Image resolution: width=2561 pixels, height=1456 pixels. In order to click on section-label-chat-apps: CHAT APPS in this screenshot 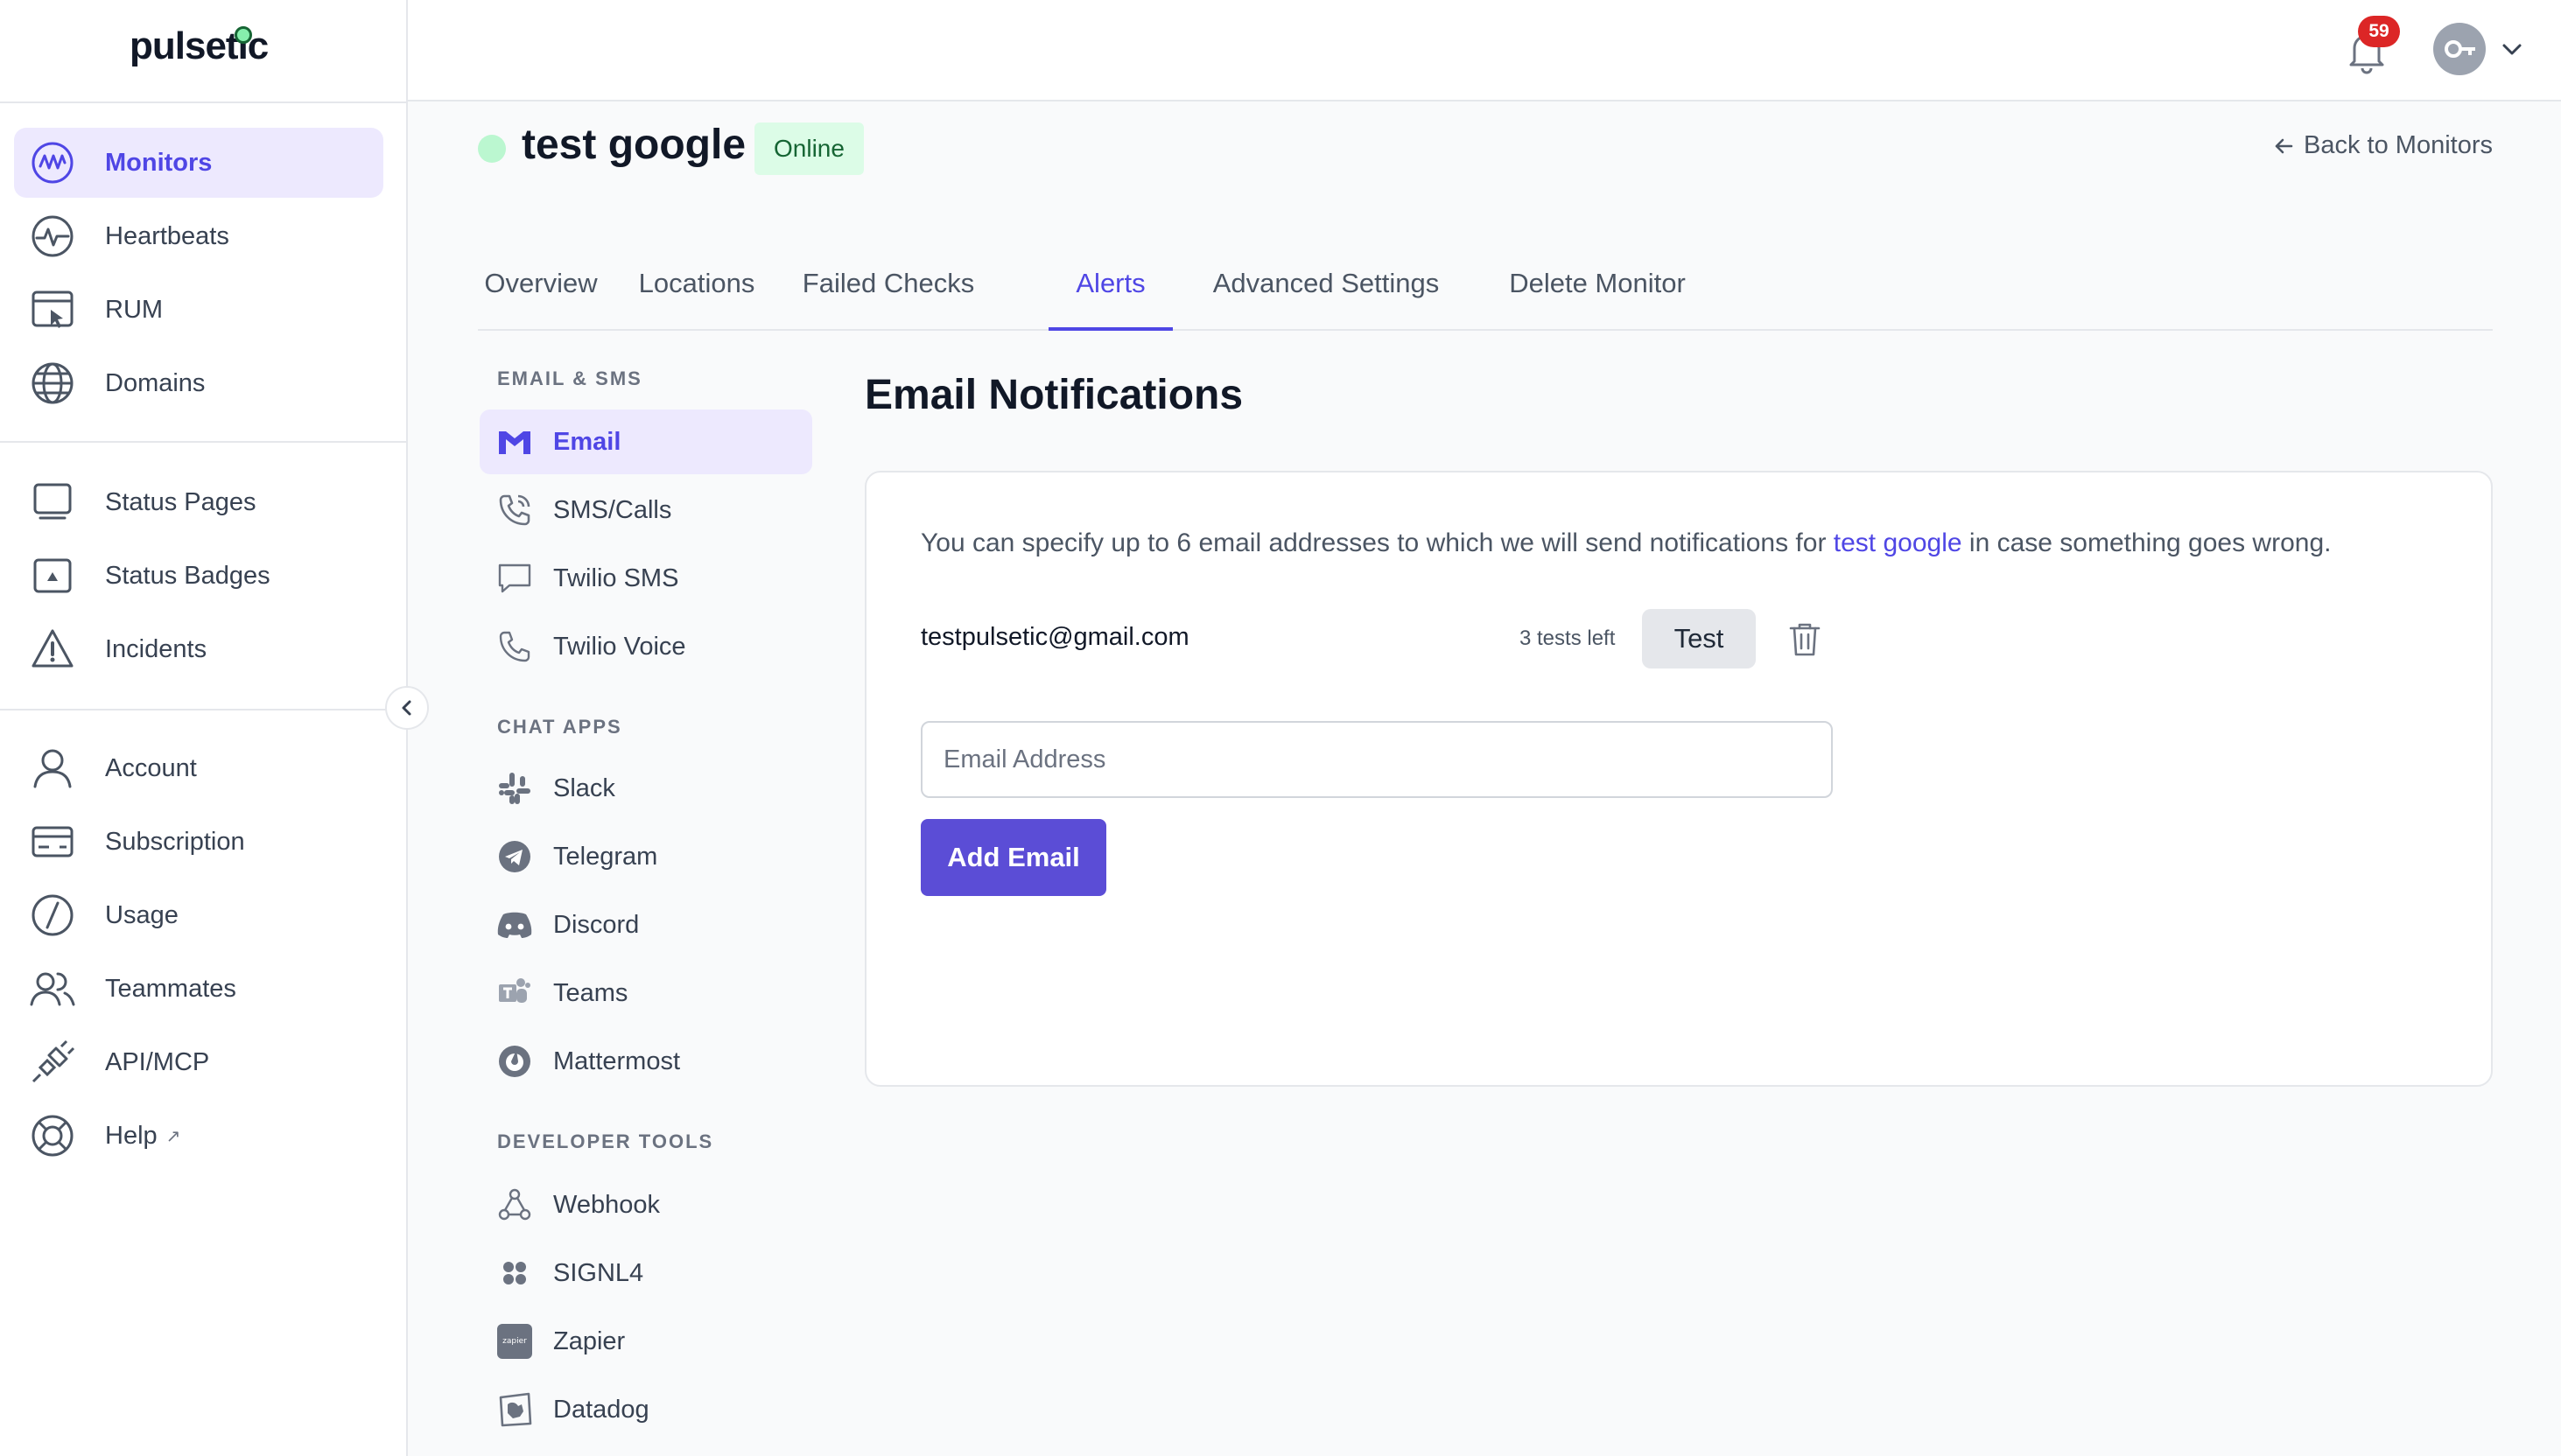, I will do `click(559, 727)`.